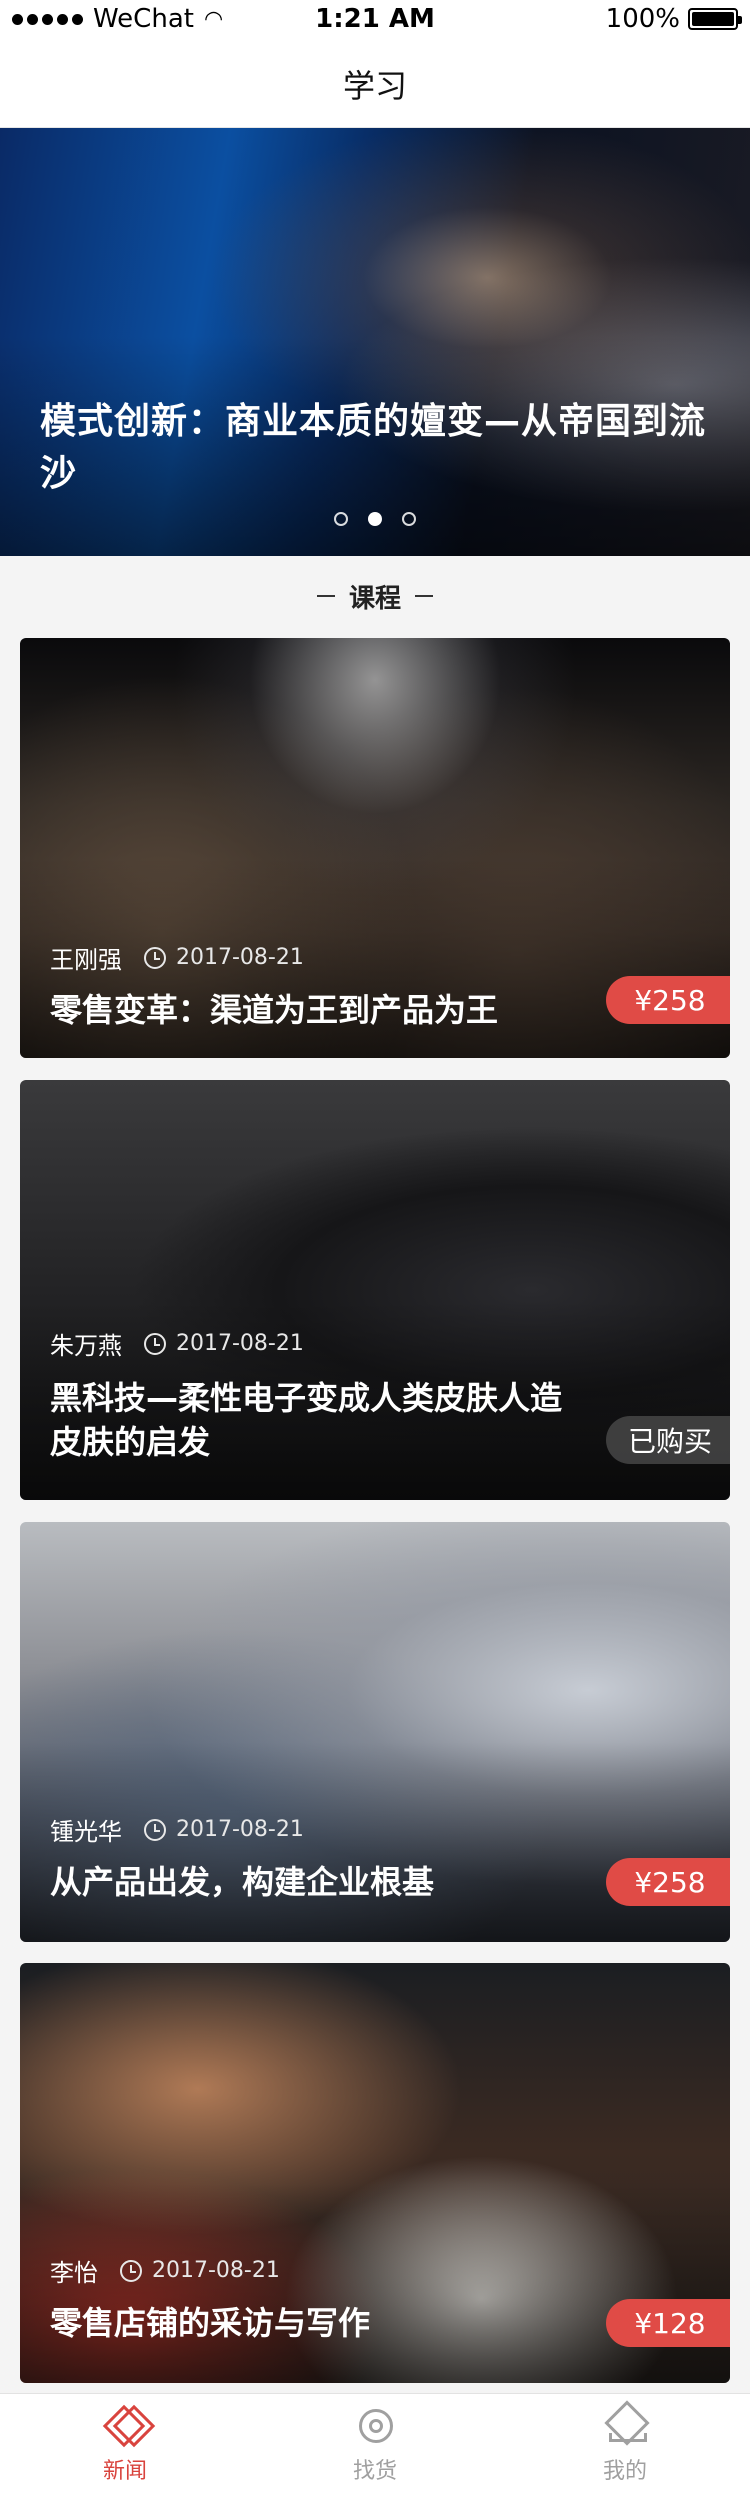 This screenshot has height=2493, width=750. What do you see at coordinates (124, 2471) in the screenshot?
I see `tab-label-news: 新闻` at bounding box center [124, 2471].